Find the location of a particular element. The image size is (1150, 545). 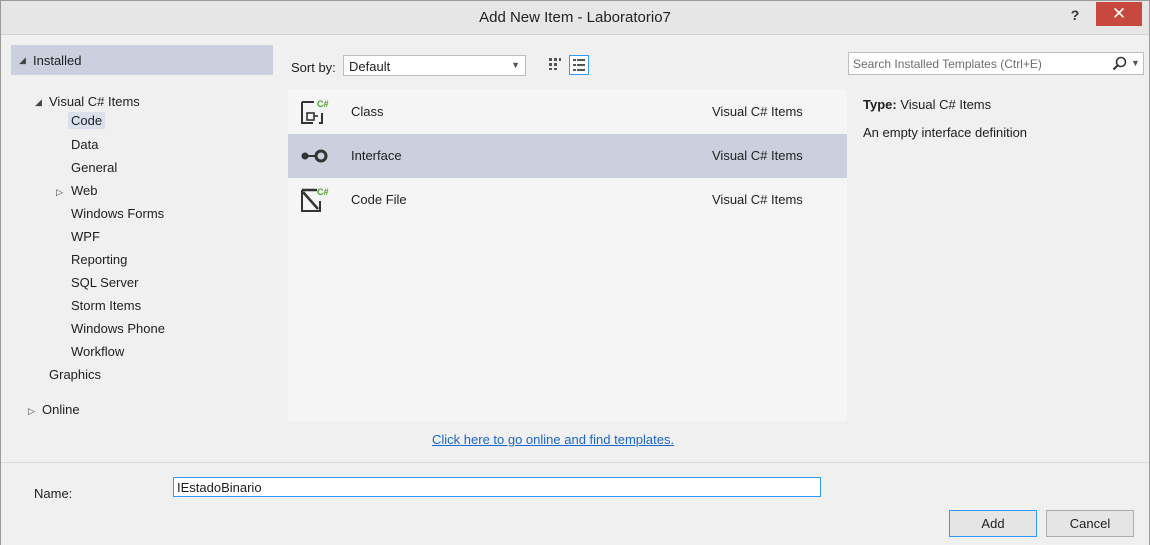

template-row-code-file: C# Code File Visual C# Items is located at coordinates (567, 200).